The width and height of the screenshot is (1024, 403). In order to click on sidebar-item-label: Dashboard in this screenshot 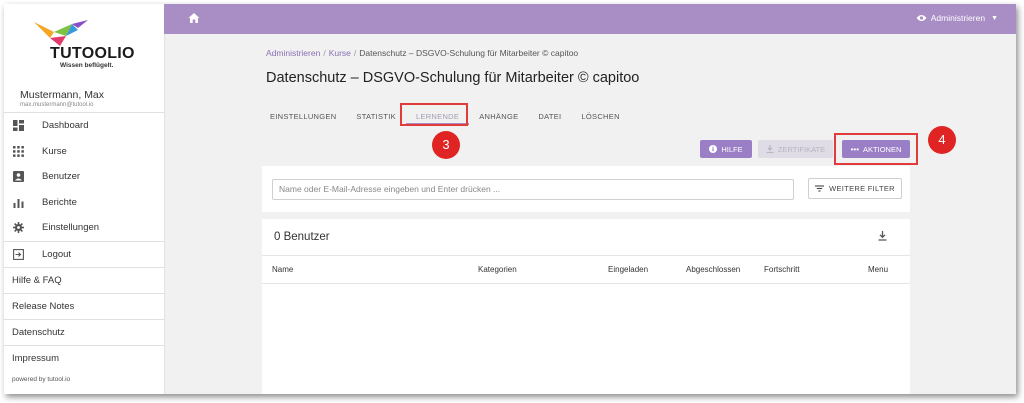, I will do `click(65, 126)`.